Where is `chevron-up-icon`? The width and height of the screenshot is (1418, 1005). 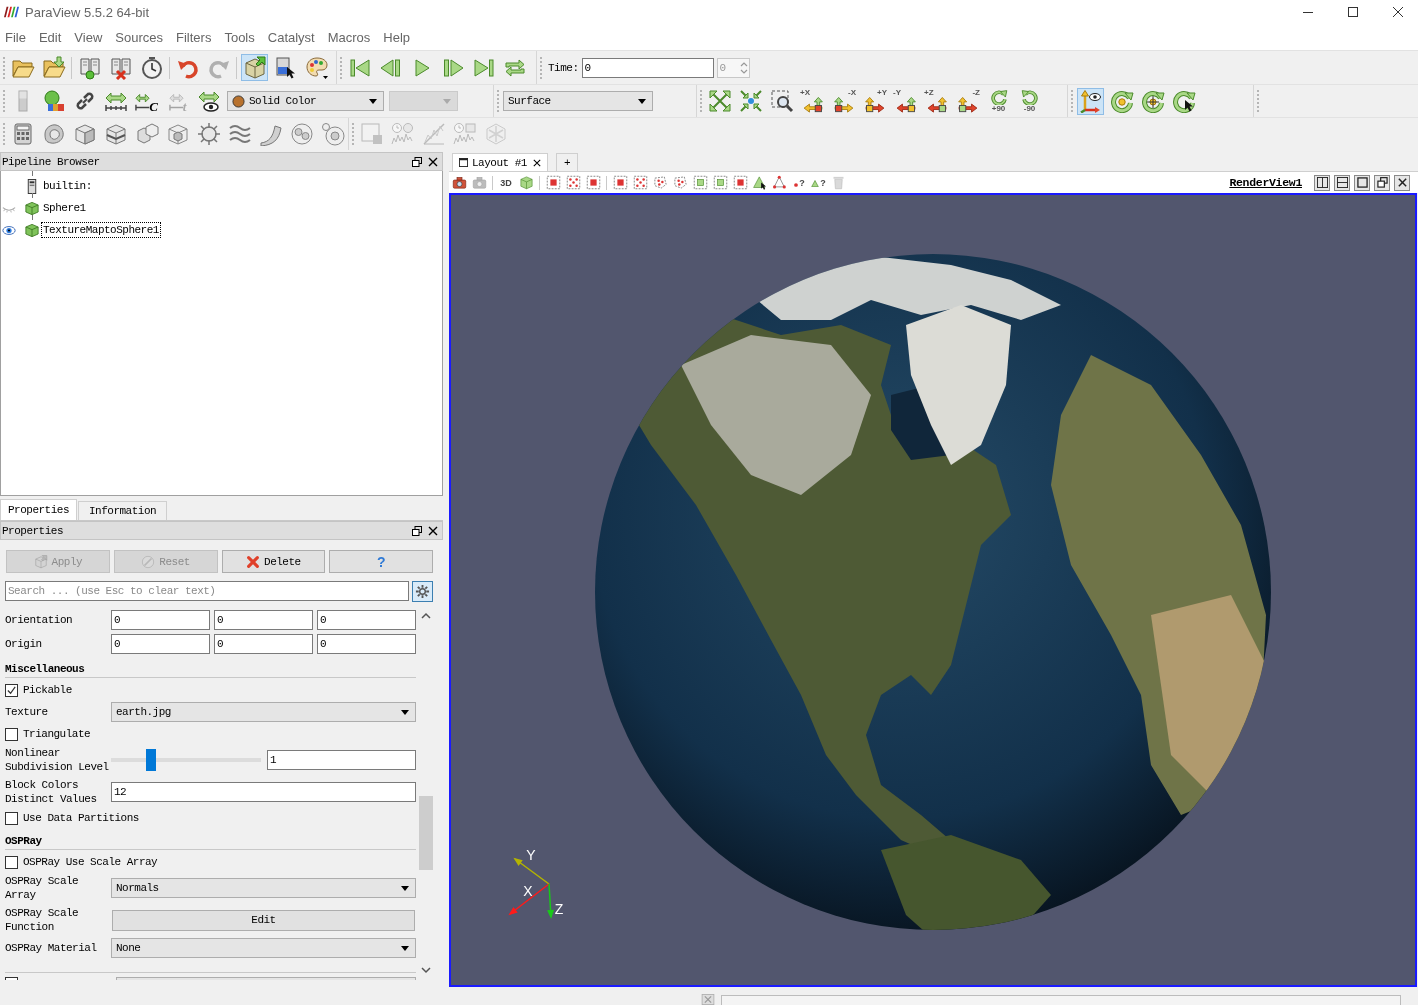 chevron-up-icon is located at coordinates (426, 616).